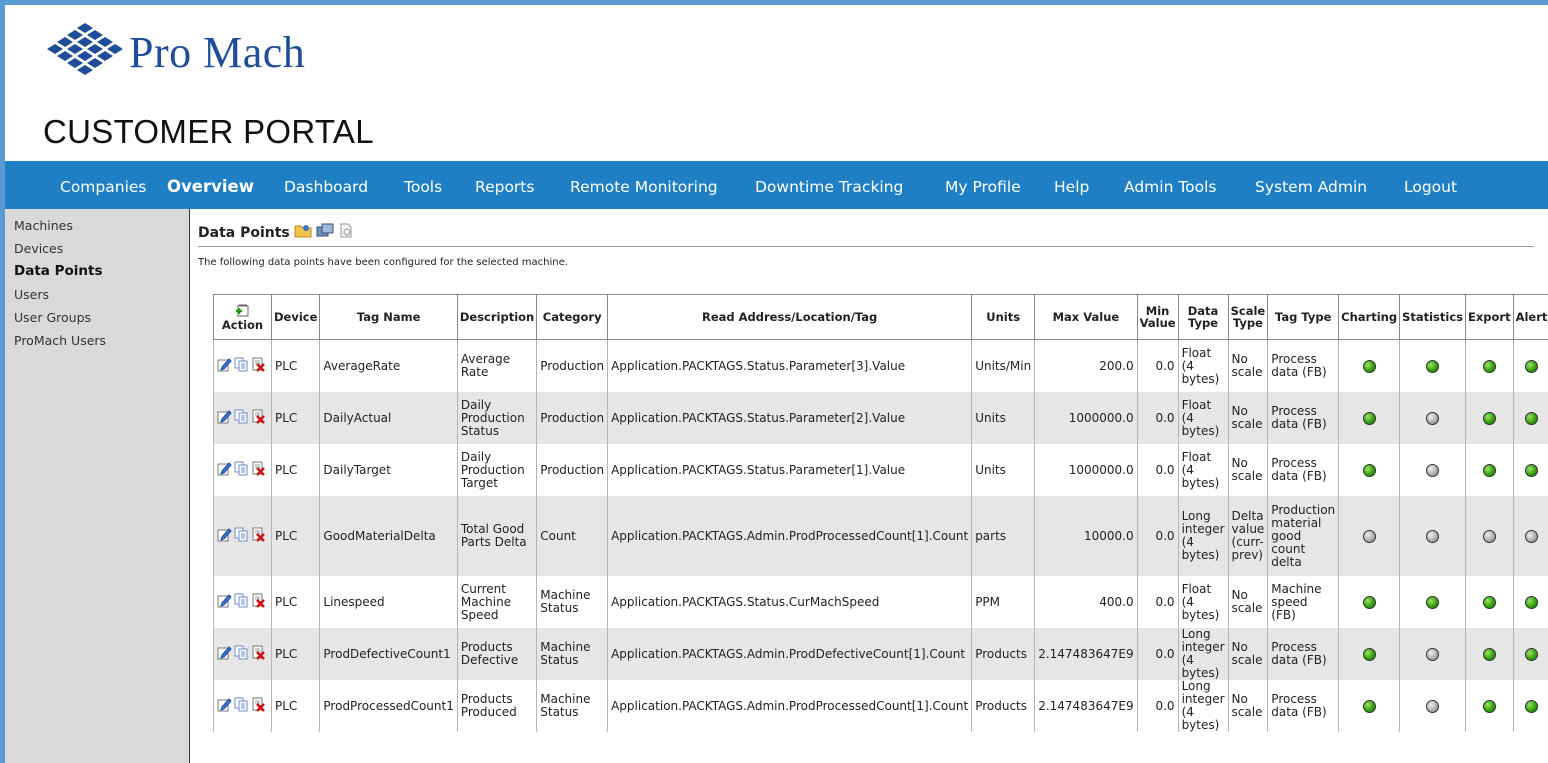 The width and height of the screenshot is (1548, 763). What do you see at coordinates (97, 226) in the screenshot?
I see `sidebar-item-machines: Machines` at bounding box center [97, 226].